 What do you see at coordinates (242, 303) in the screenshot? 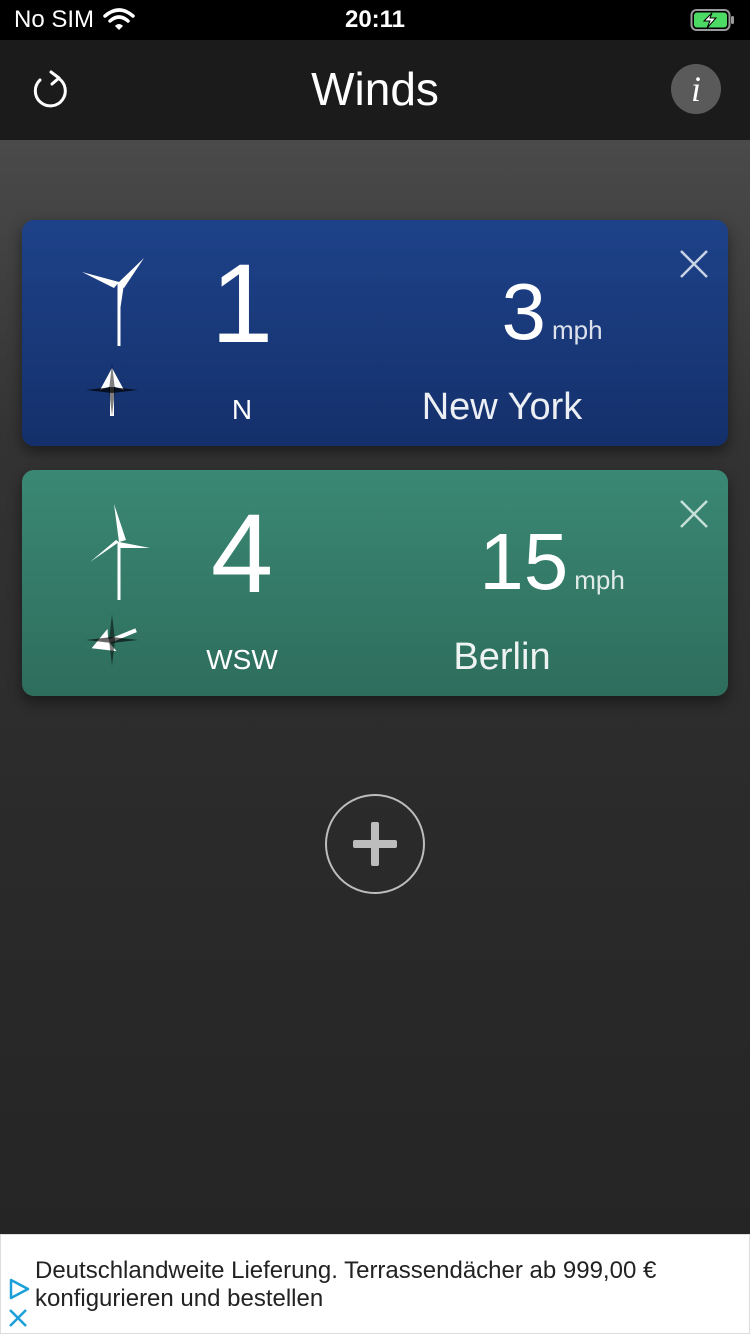
I see `beaufort-value: 1` at bounding box center [242, 303].